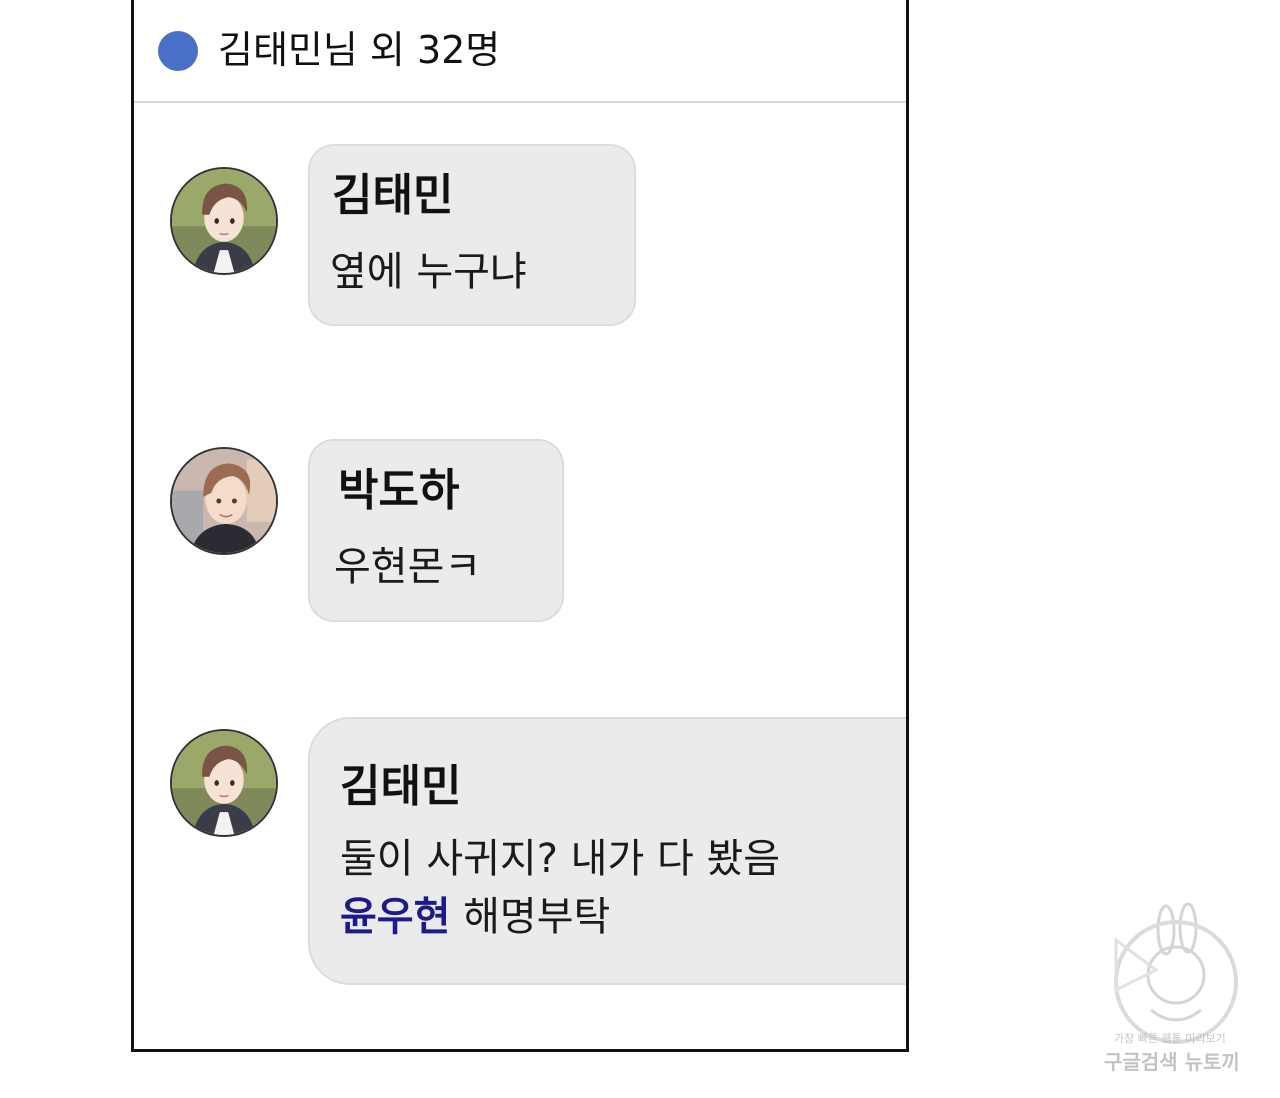 The height and width of the screenshot is (1098, 1280). I want to click on message-bubble: 박도하 우현몬ㅋ, so click(436, 530).